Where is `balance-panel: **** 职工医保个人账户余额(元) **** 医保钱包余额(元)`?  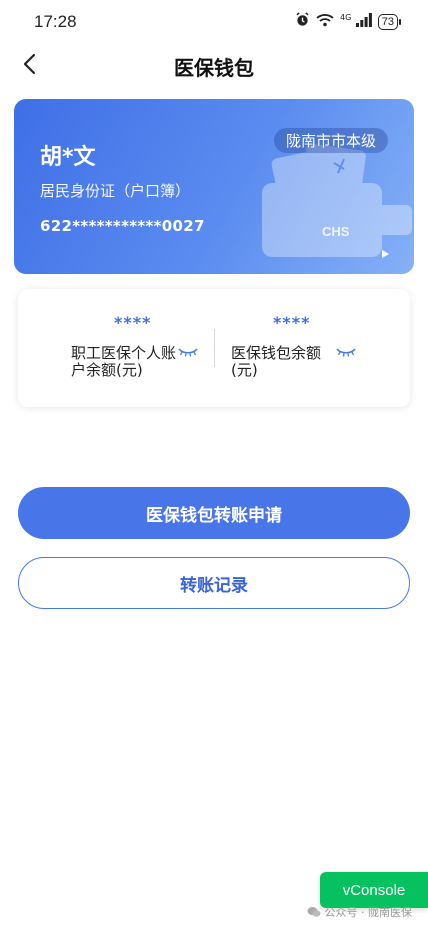 balance-panel: **** 职工医保个人账户余额(元) **** 医保钱包余额(元) is located at coordinates (214, 348).